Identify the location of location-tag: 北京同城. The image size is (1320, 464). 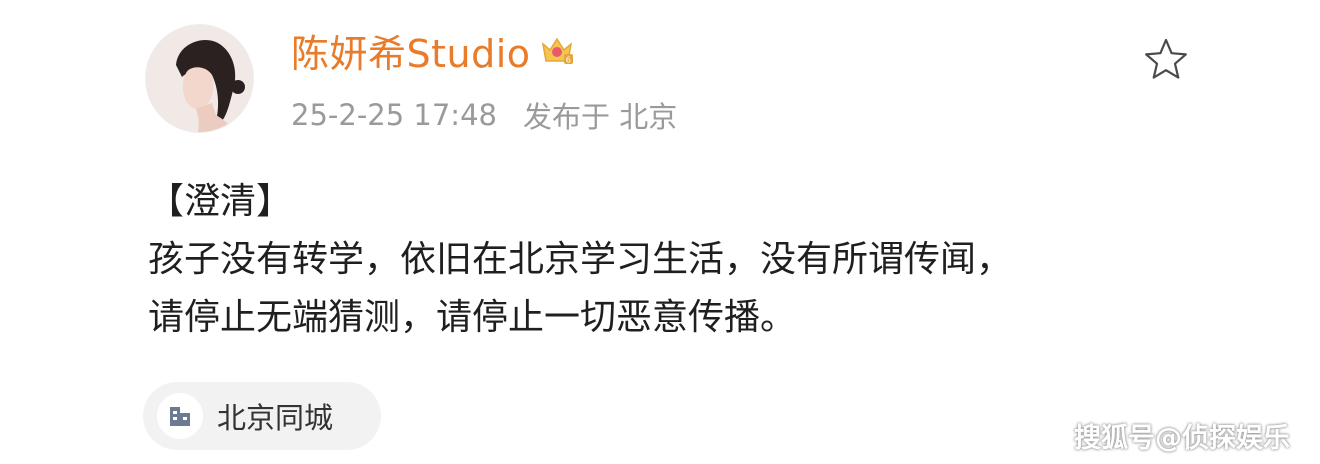
(262, 416).